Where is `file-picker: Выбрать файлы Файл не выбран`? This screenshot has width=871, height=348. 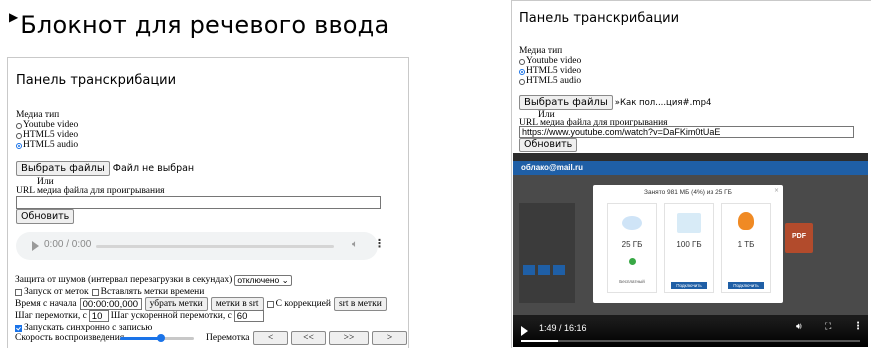 file-picker: Выбрать файлы Файл не выбран is located at coordinates (105, 168).